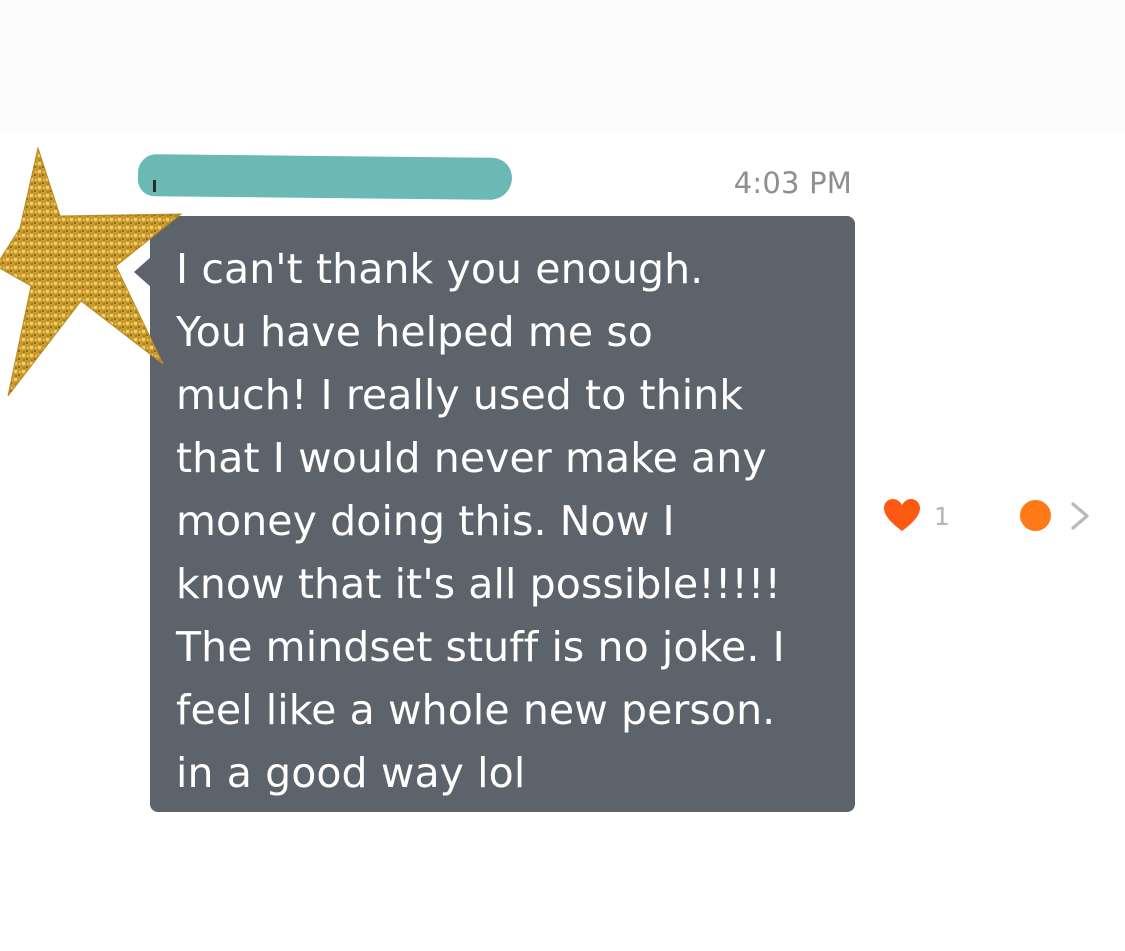  What do you see at coordinates (942, 516) in the screenshot?
I see `like-count: 1` at bounding box center [942, 516].